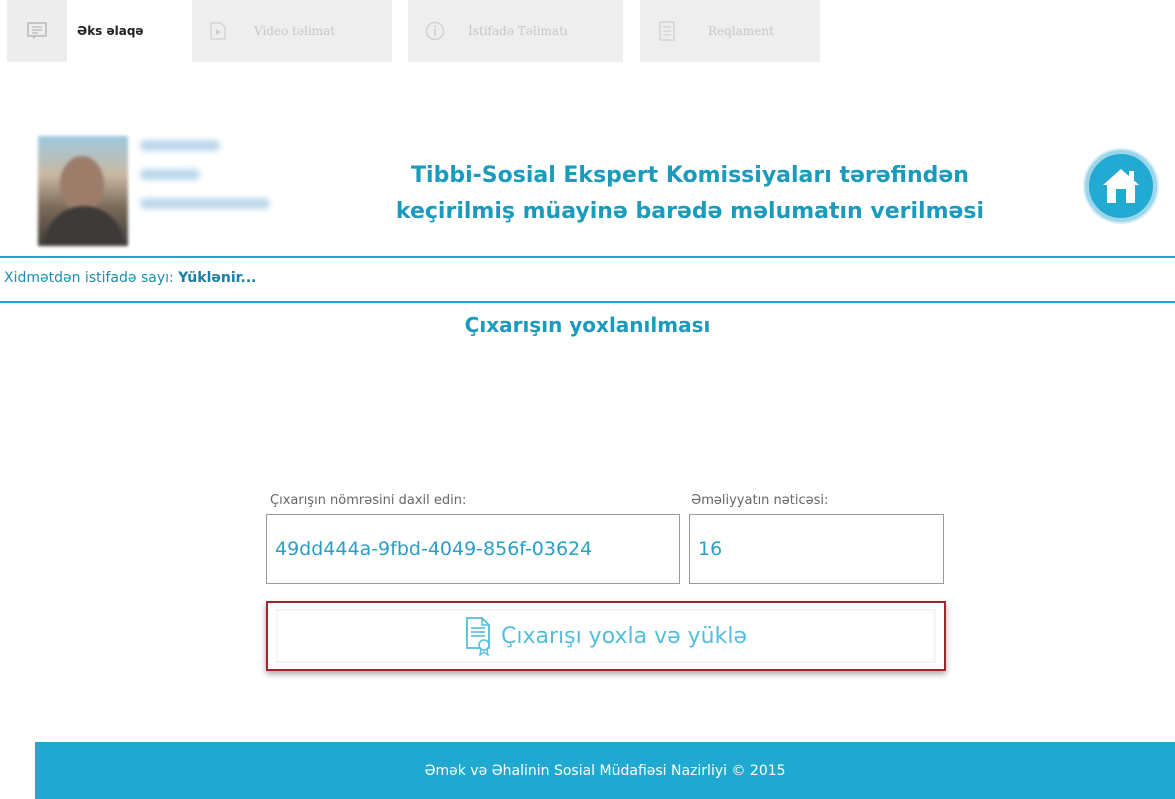 The width and height of the screenshot is (1175, 799). I want to click on video-icon, so click(218, 31).